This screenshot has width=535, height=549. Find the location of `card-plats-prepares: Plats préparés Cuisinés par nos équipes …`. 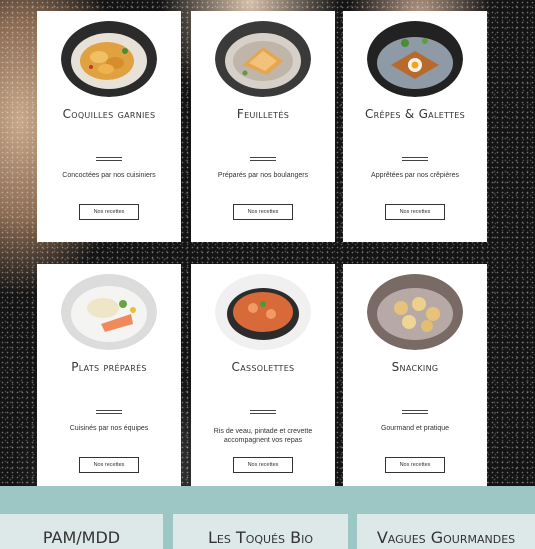

card-plats-prepares: Plats préparés Cuisinés par nos équipes … is located at coordinates (109, 379).